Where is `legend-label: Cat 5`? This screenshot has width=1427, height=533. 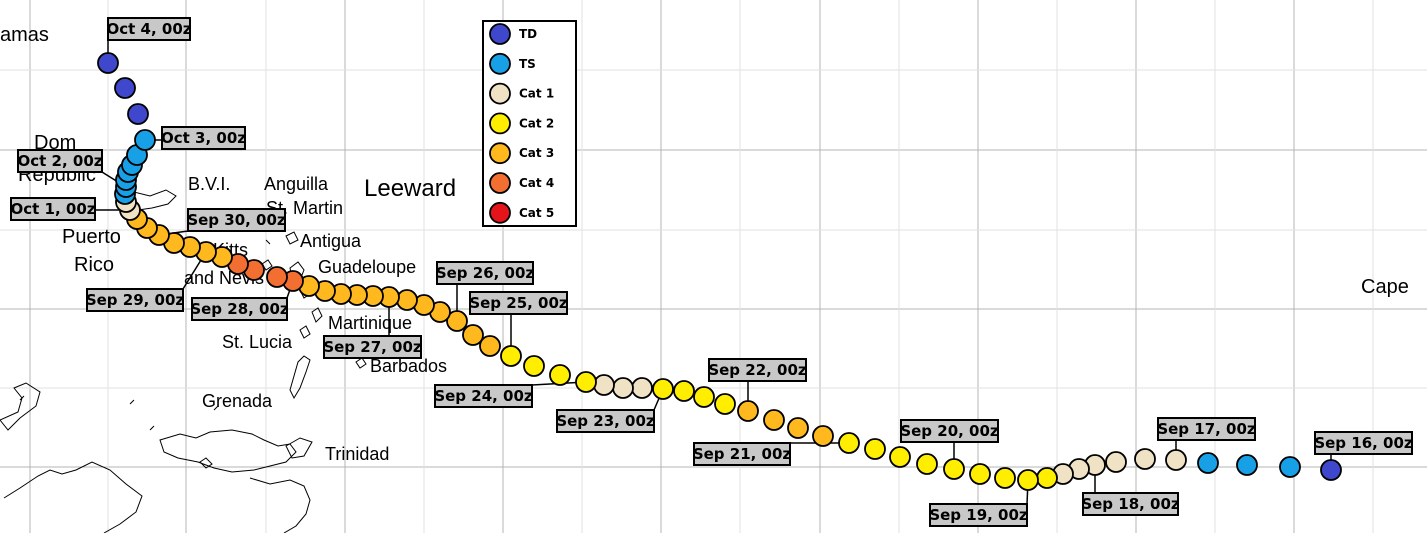
legend-label: Cat 5 is located at coordinates (536, 213).